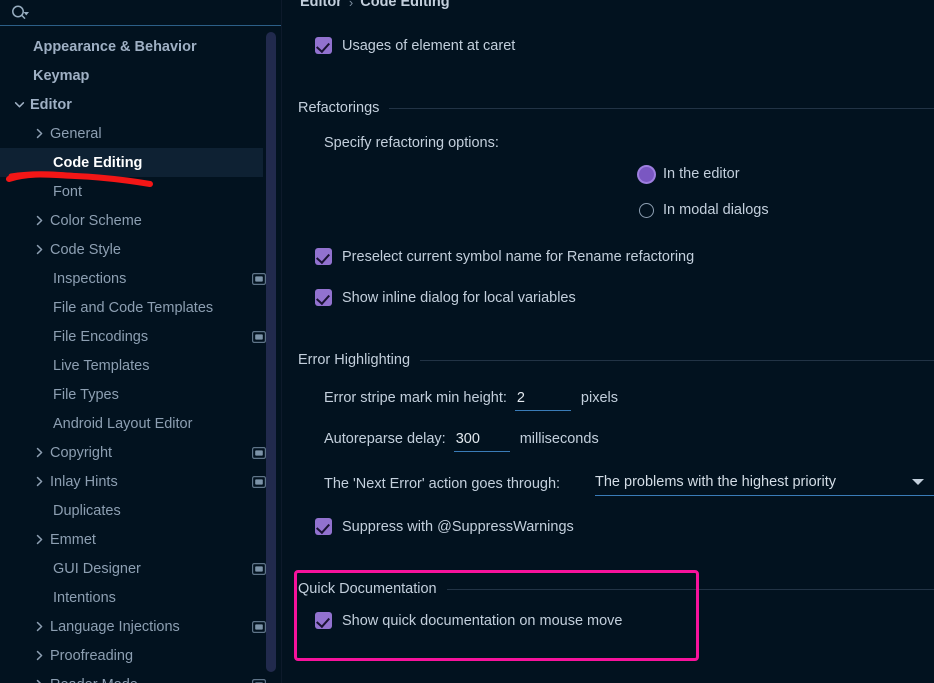  What do you see at coordinates (141, 626) in the screenshot?
I see `sidebar-item-language-injections: Language Injections` at bounding box center [141, 626].